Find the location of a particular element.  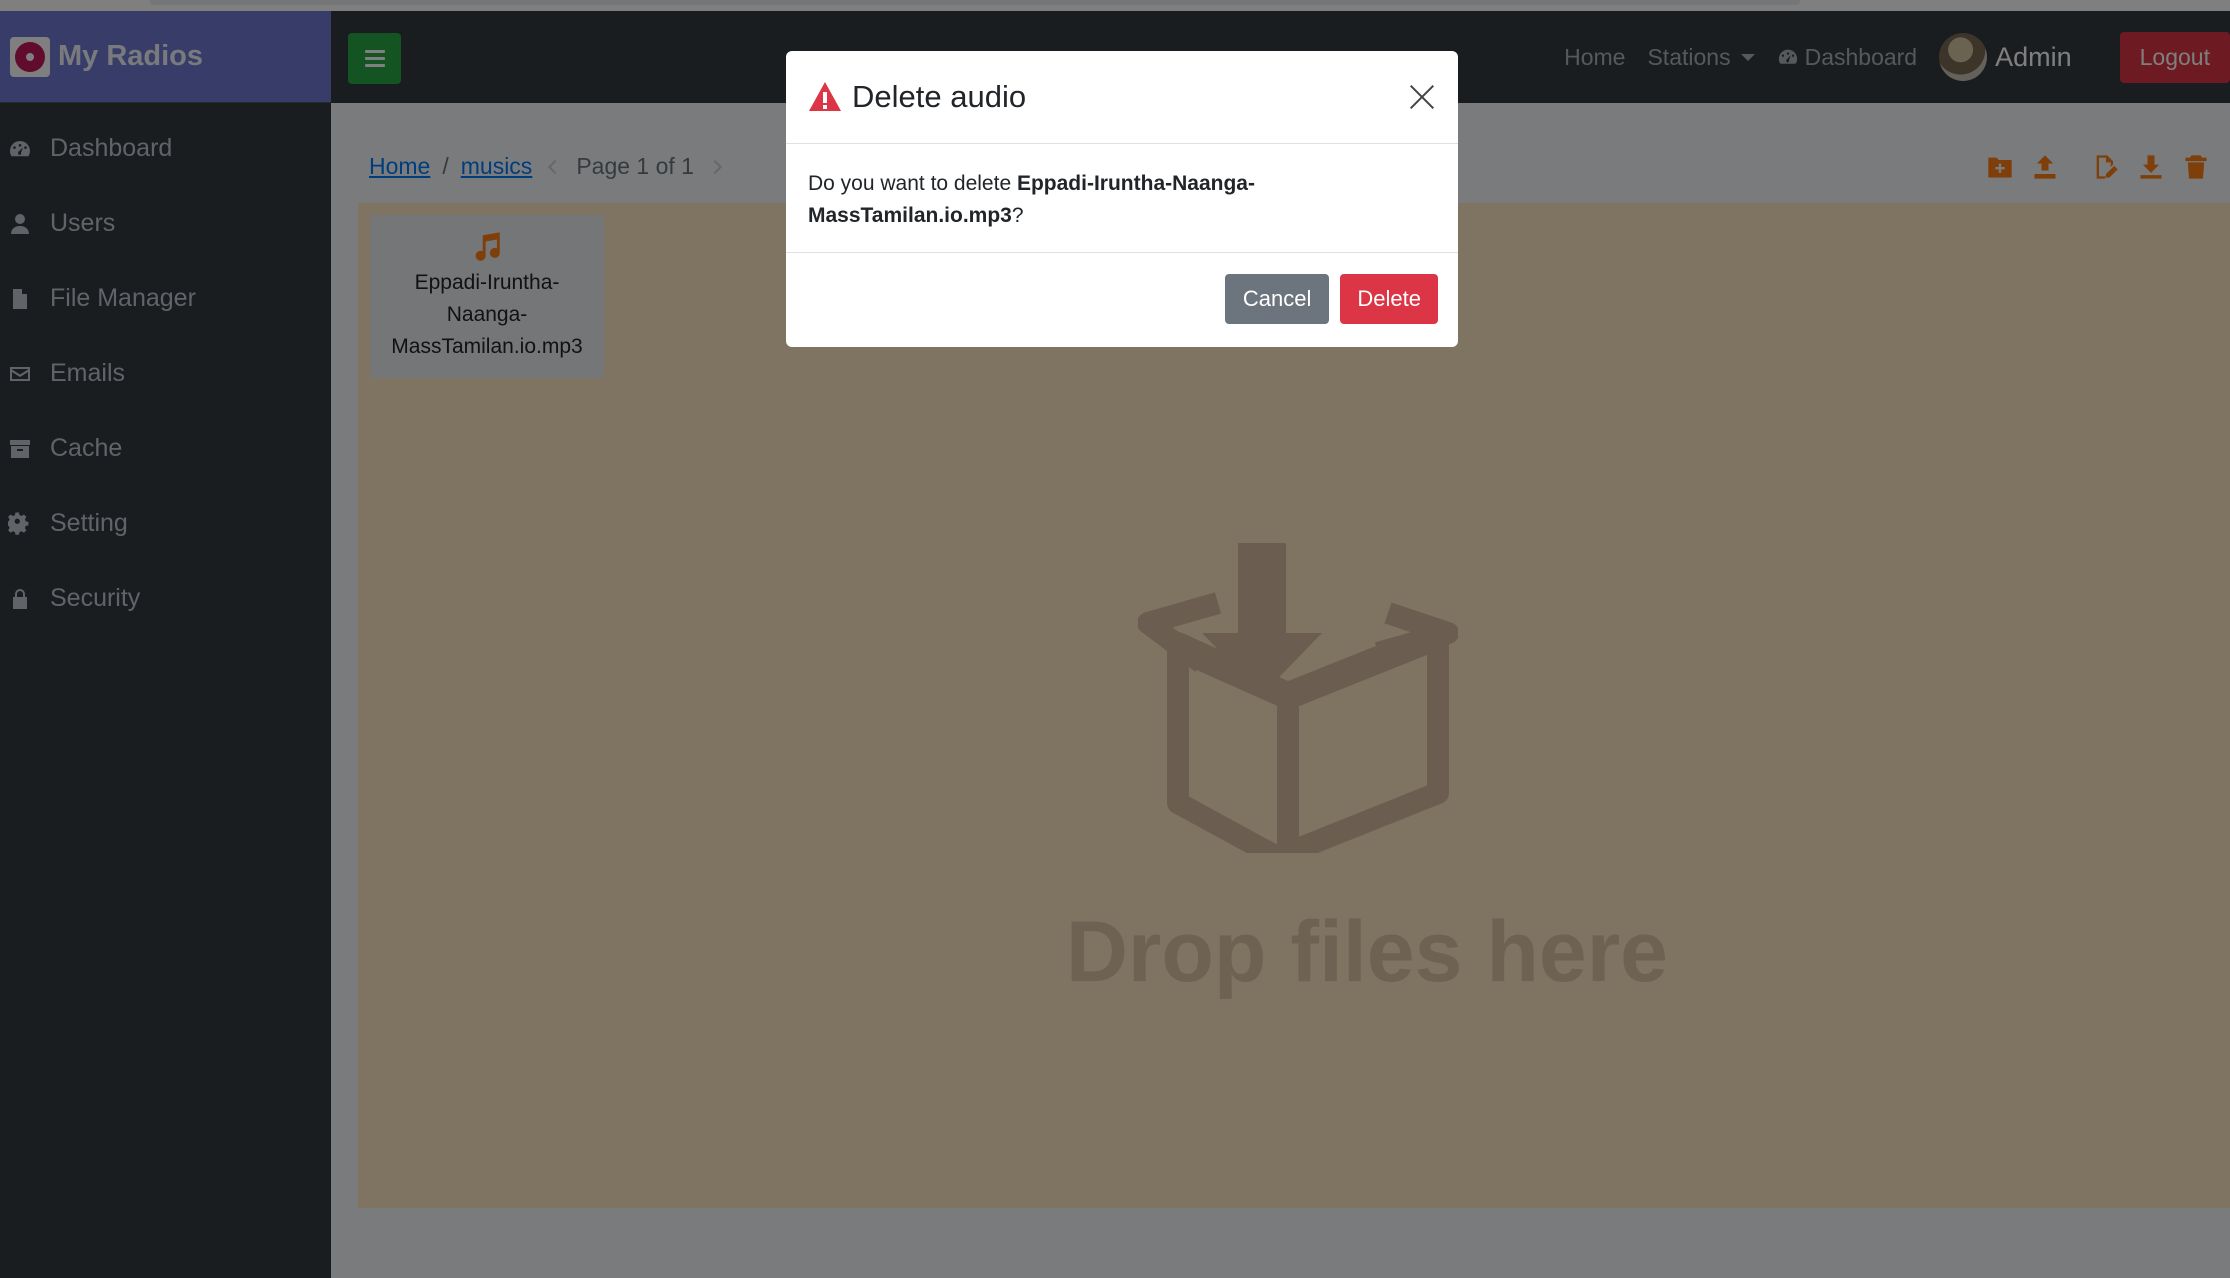

modal-title: Delete audio is located at coordinates (939, 96).